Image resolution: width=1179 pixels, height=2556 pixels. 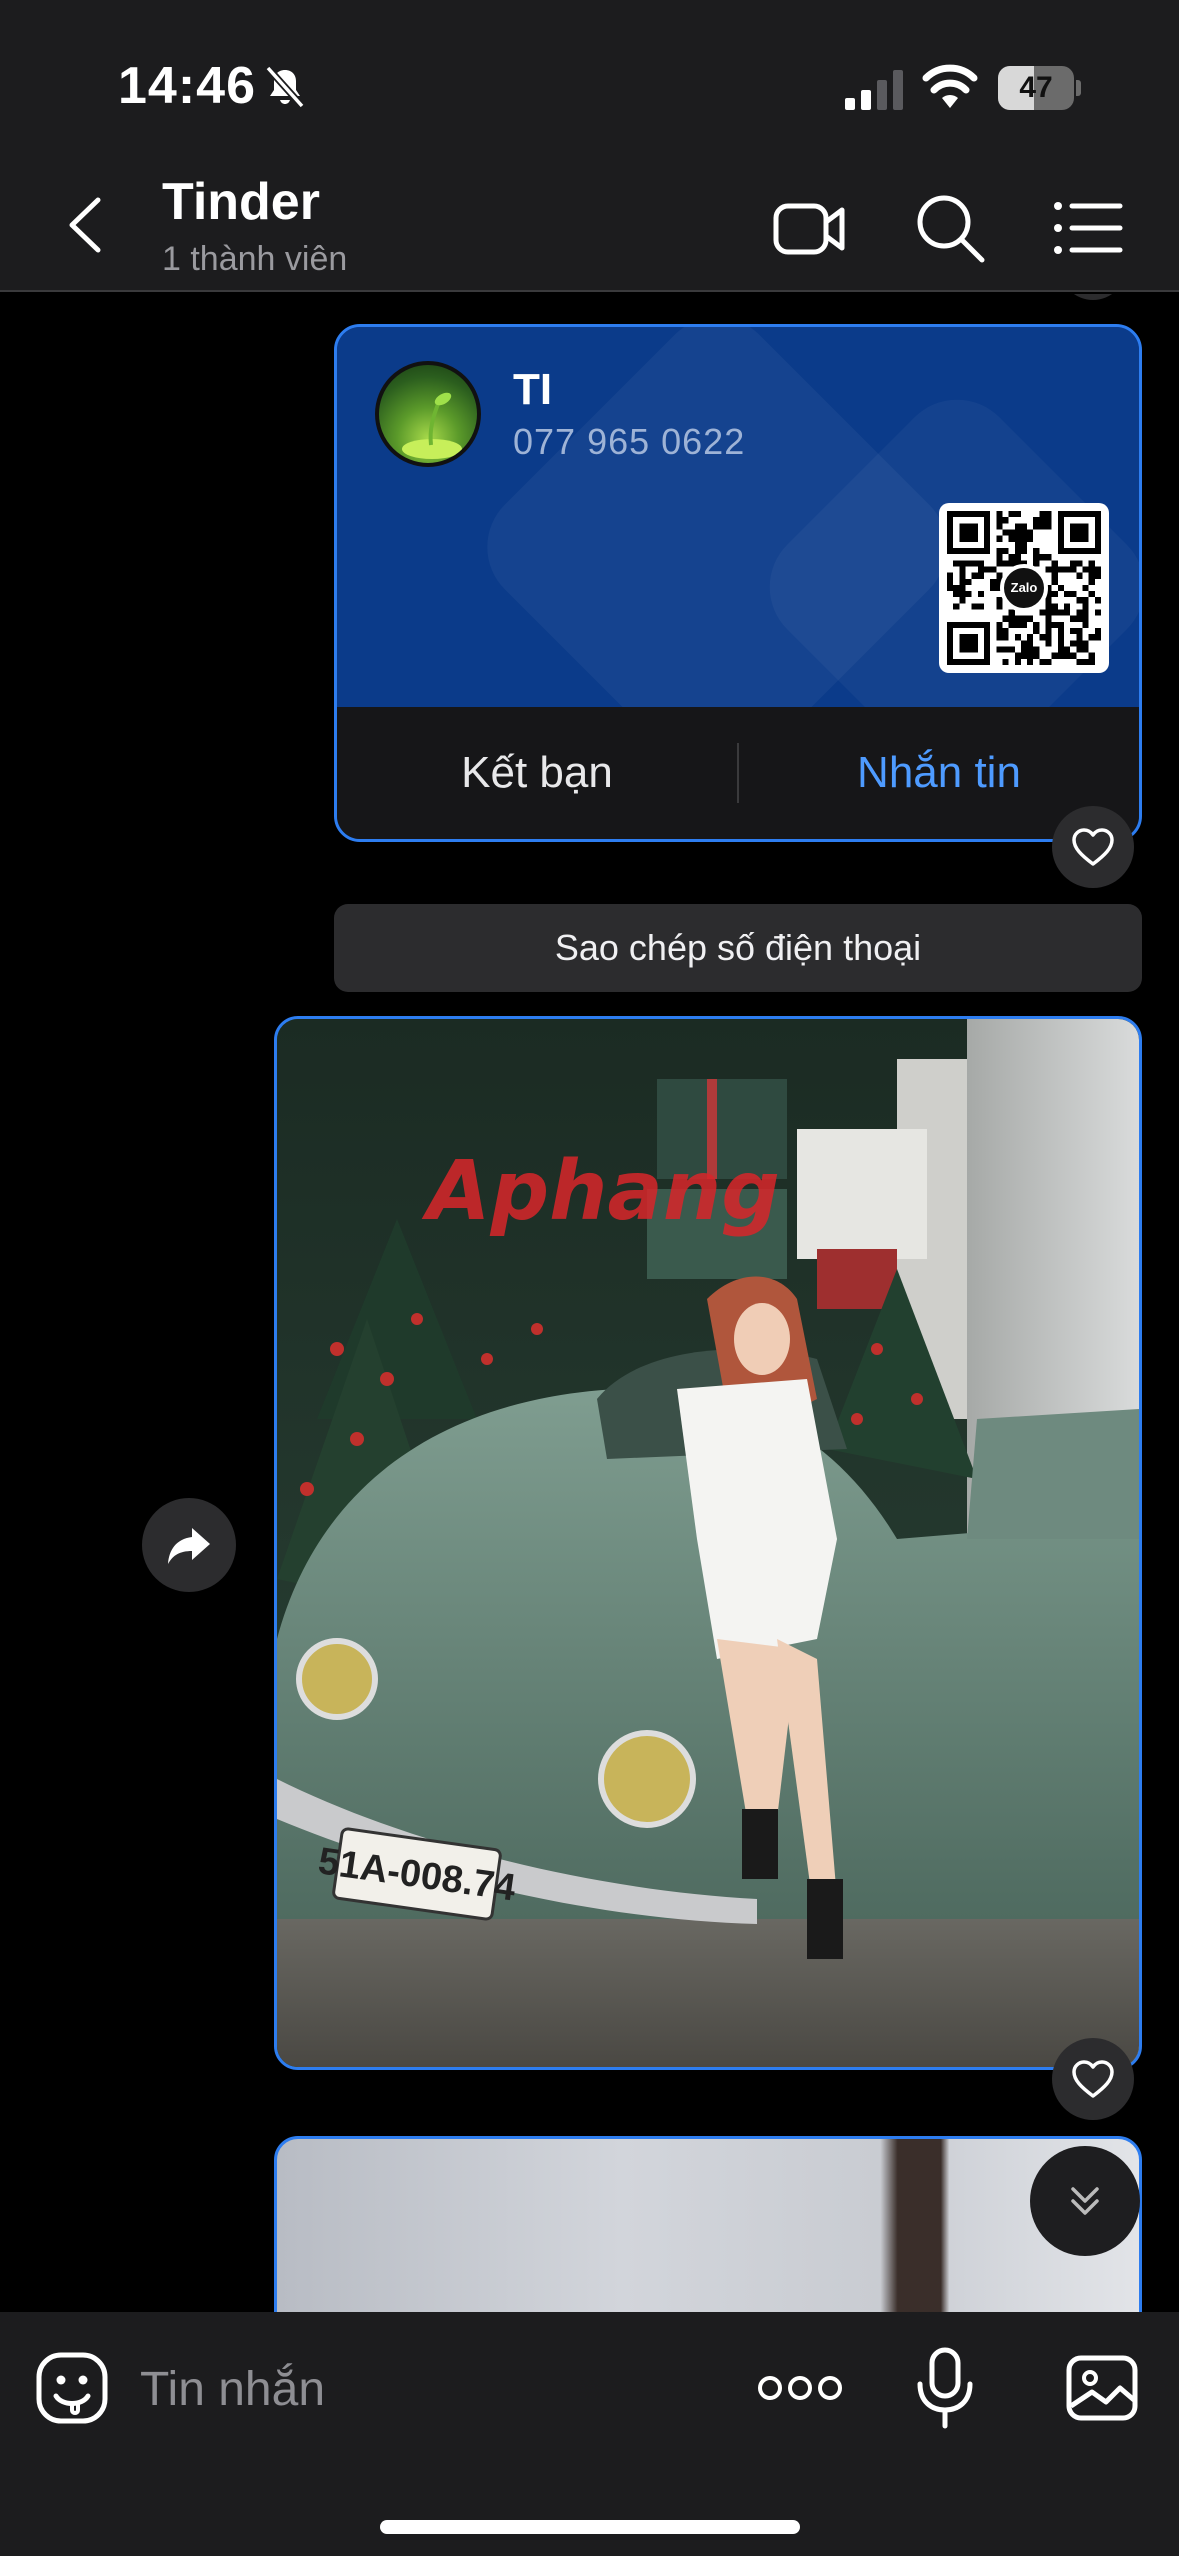 I want to click on microphone-icon, so click(x=945, y=2388).